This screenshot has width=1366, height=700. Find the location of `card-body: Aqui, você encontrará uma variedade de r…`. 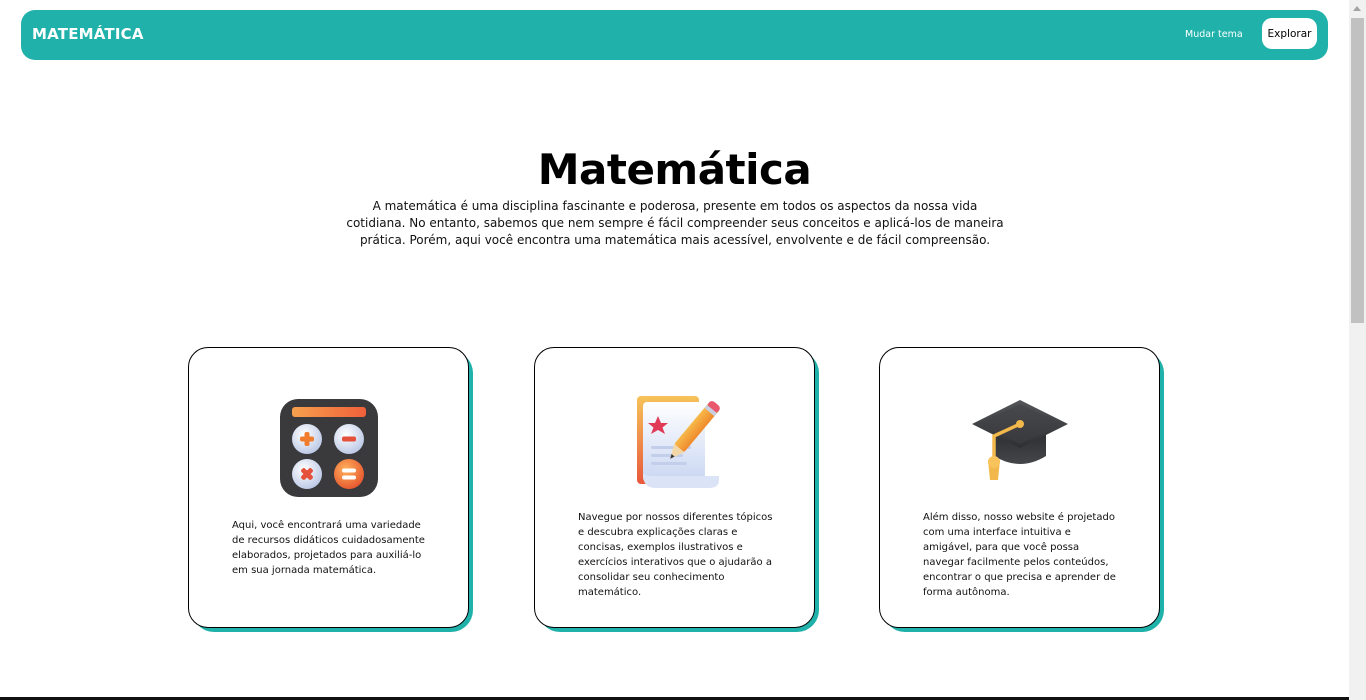

card-body: Aqui, você encontrará uma variedade de r… is located at coordinates (328, 487).